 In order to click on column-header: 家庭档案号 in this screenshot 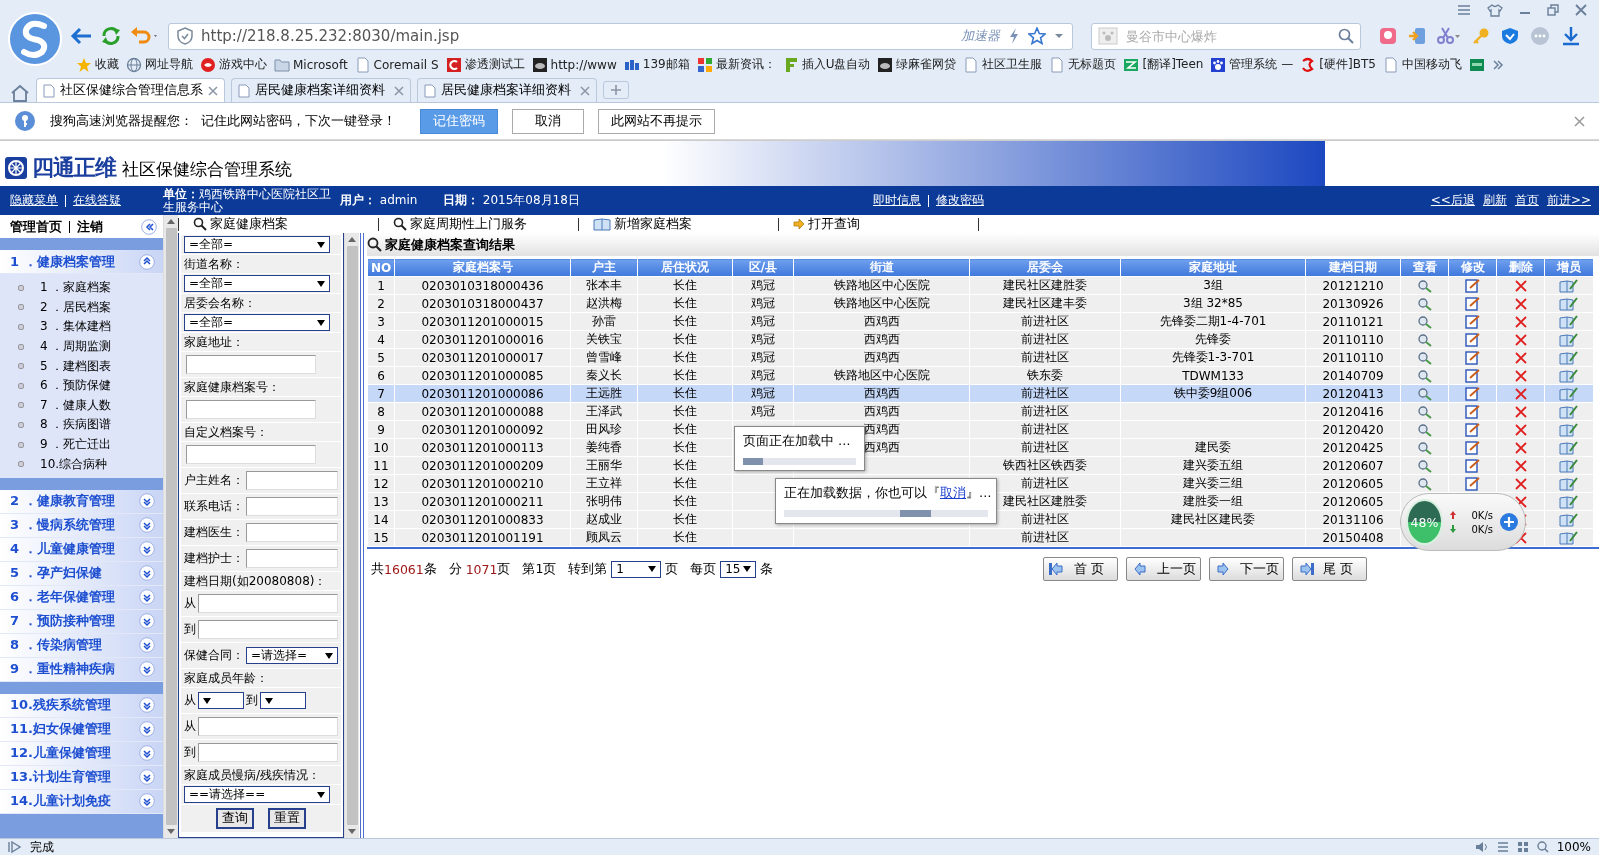, I will do `click(482, 267)`.